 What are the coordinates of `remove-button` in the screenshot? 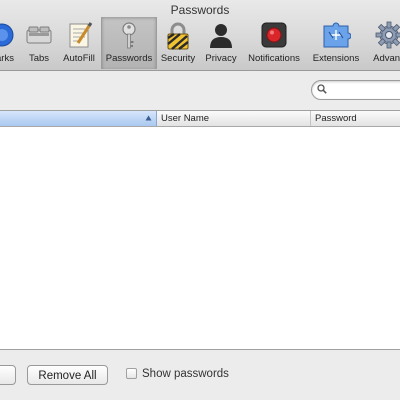 It's located at (8, 375).